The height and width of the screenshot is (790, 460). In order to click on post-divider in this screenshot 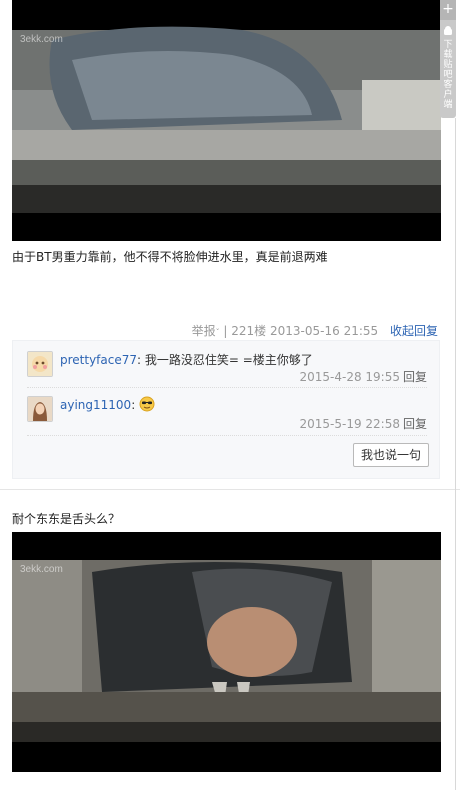, I will do `click(230, 489)`.